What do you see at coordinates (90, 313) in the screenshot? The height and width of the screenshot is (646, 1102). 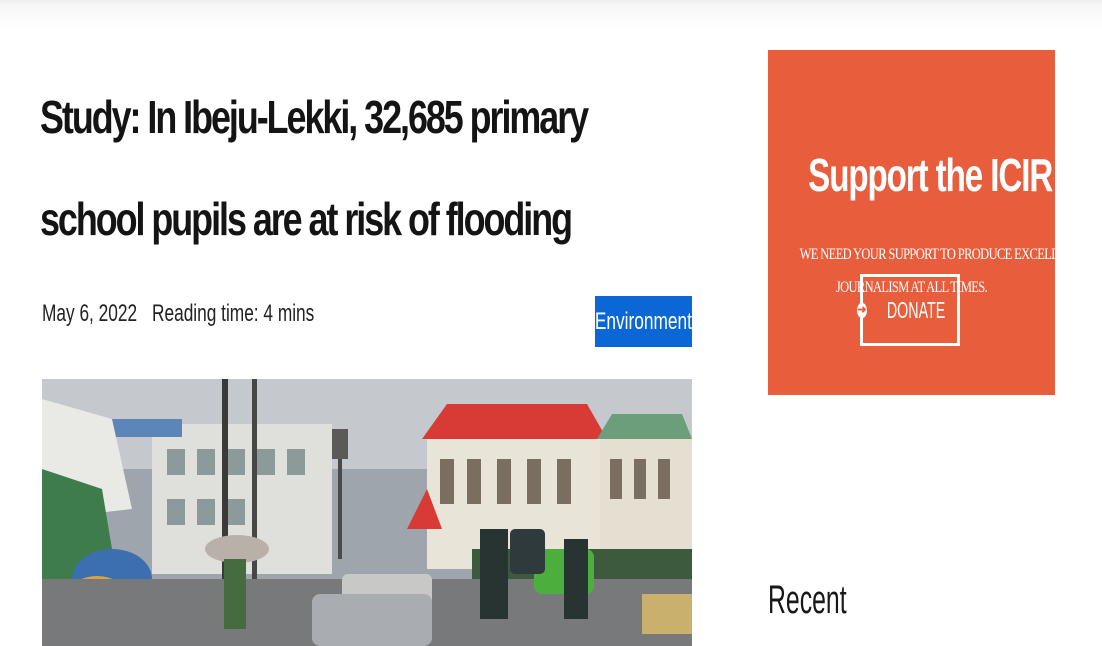 I see `publish-date: May 6, 2022` at bounding box center [90, 313].